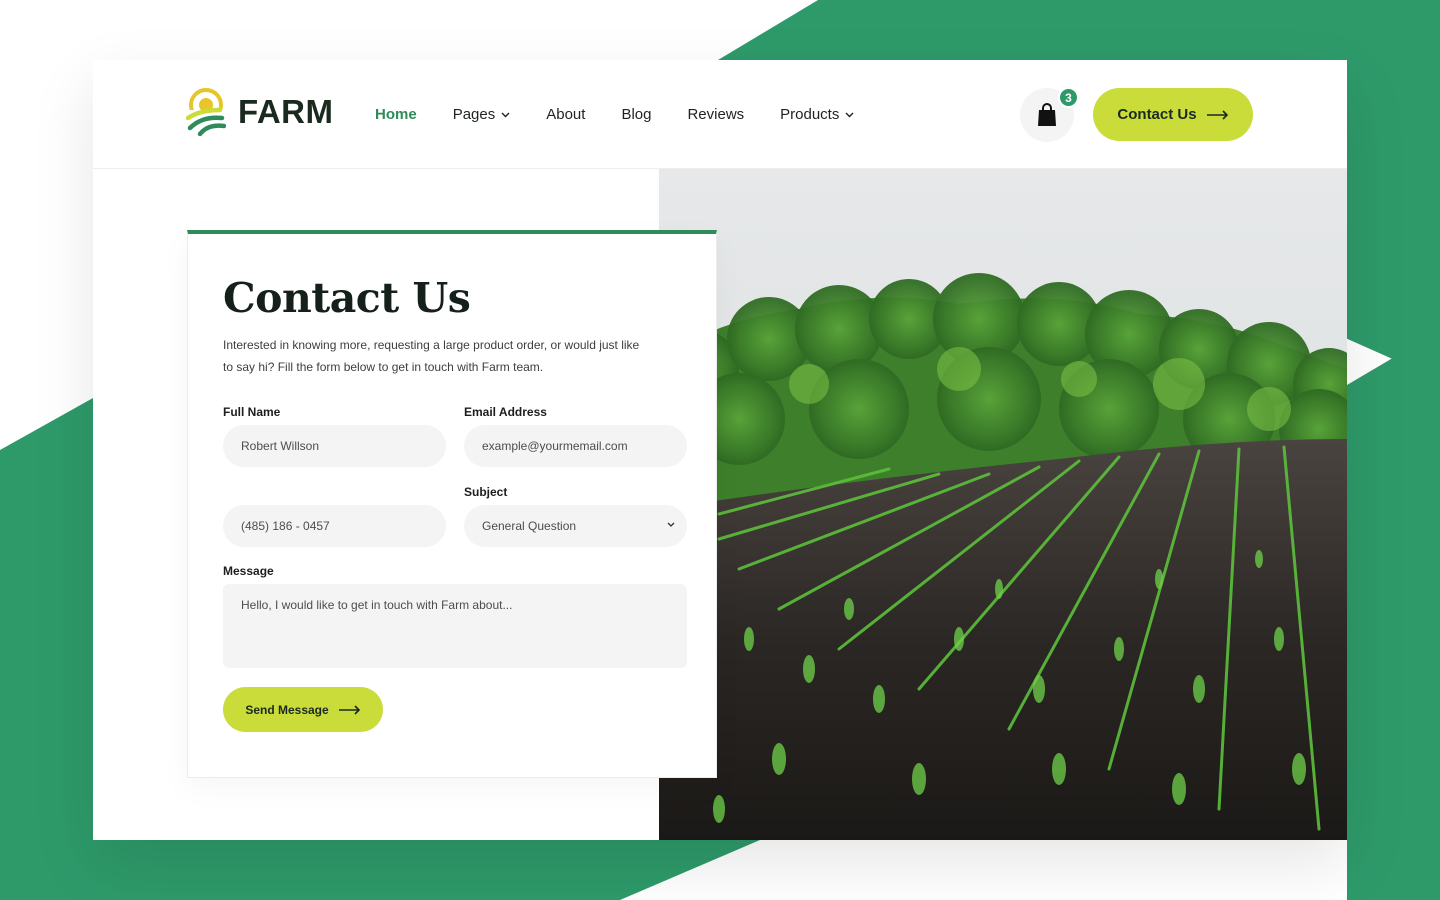 The width and height of the screenshot is (1440, 900). Describe the element at coordinates (334, 526) in the screenshot. I see `phone-field: (485) 186 - 0457` at that location.